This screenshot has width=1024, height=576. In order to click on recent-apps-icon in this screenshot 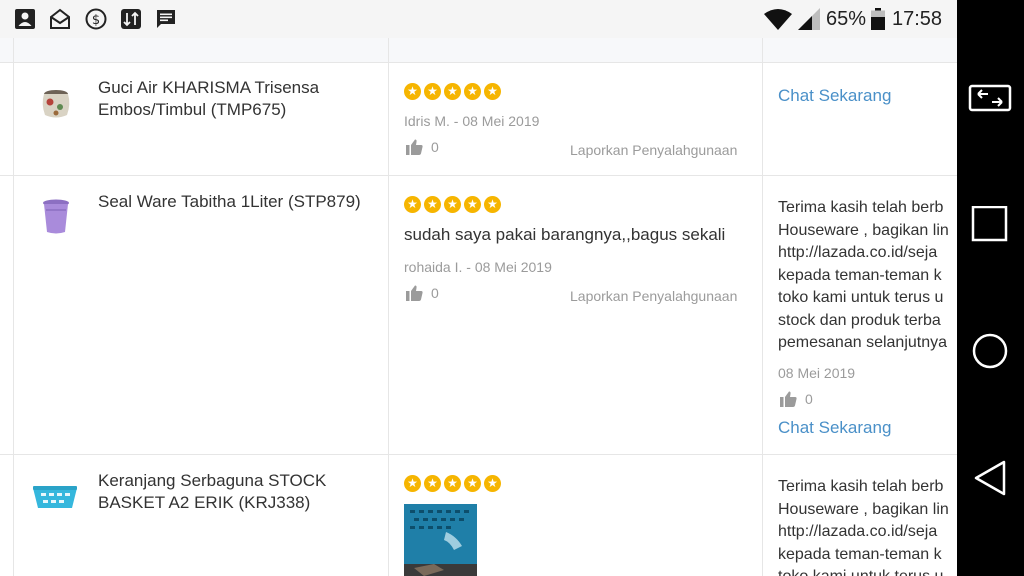, I will do `click(990, 224)`.